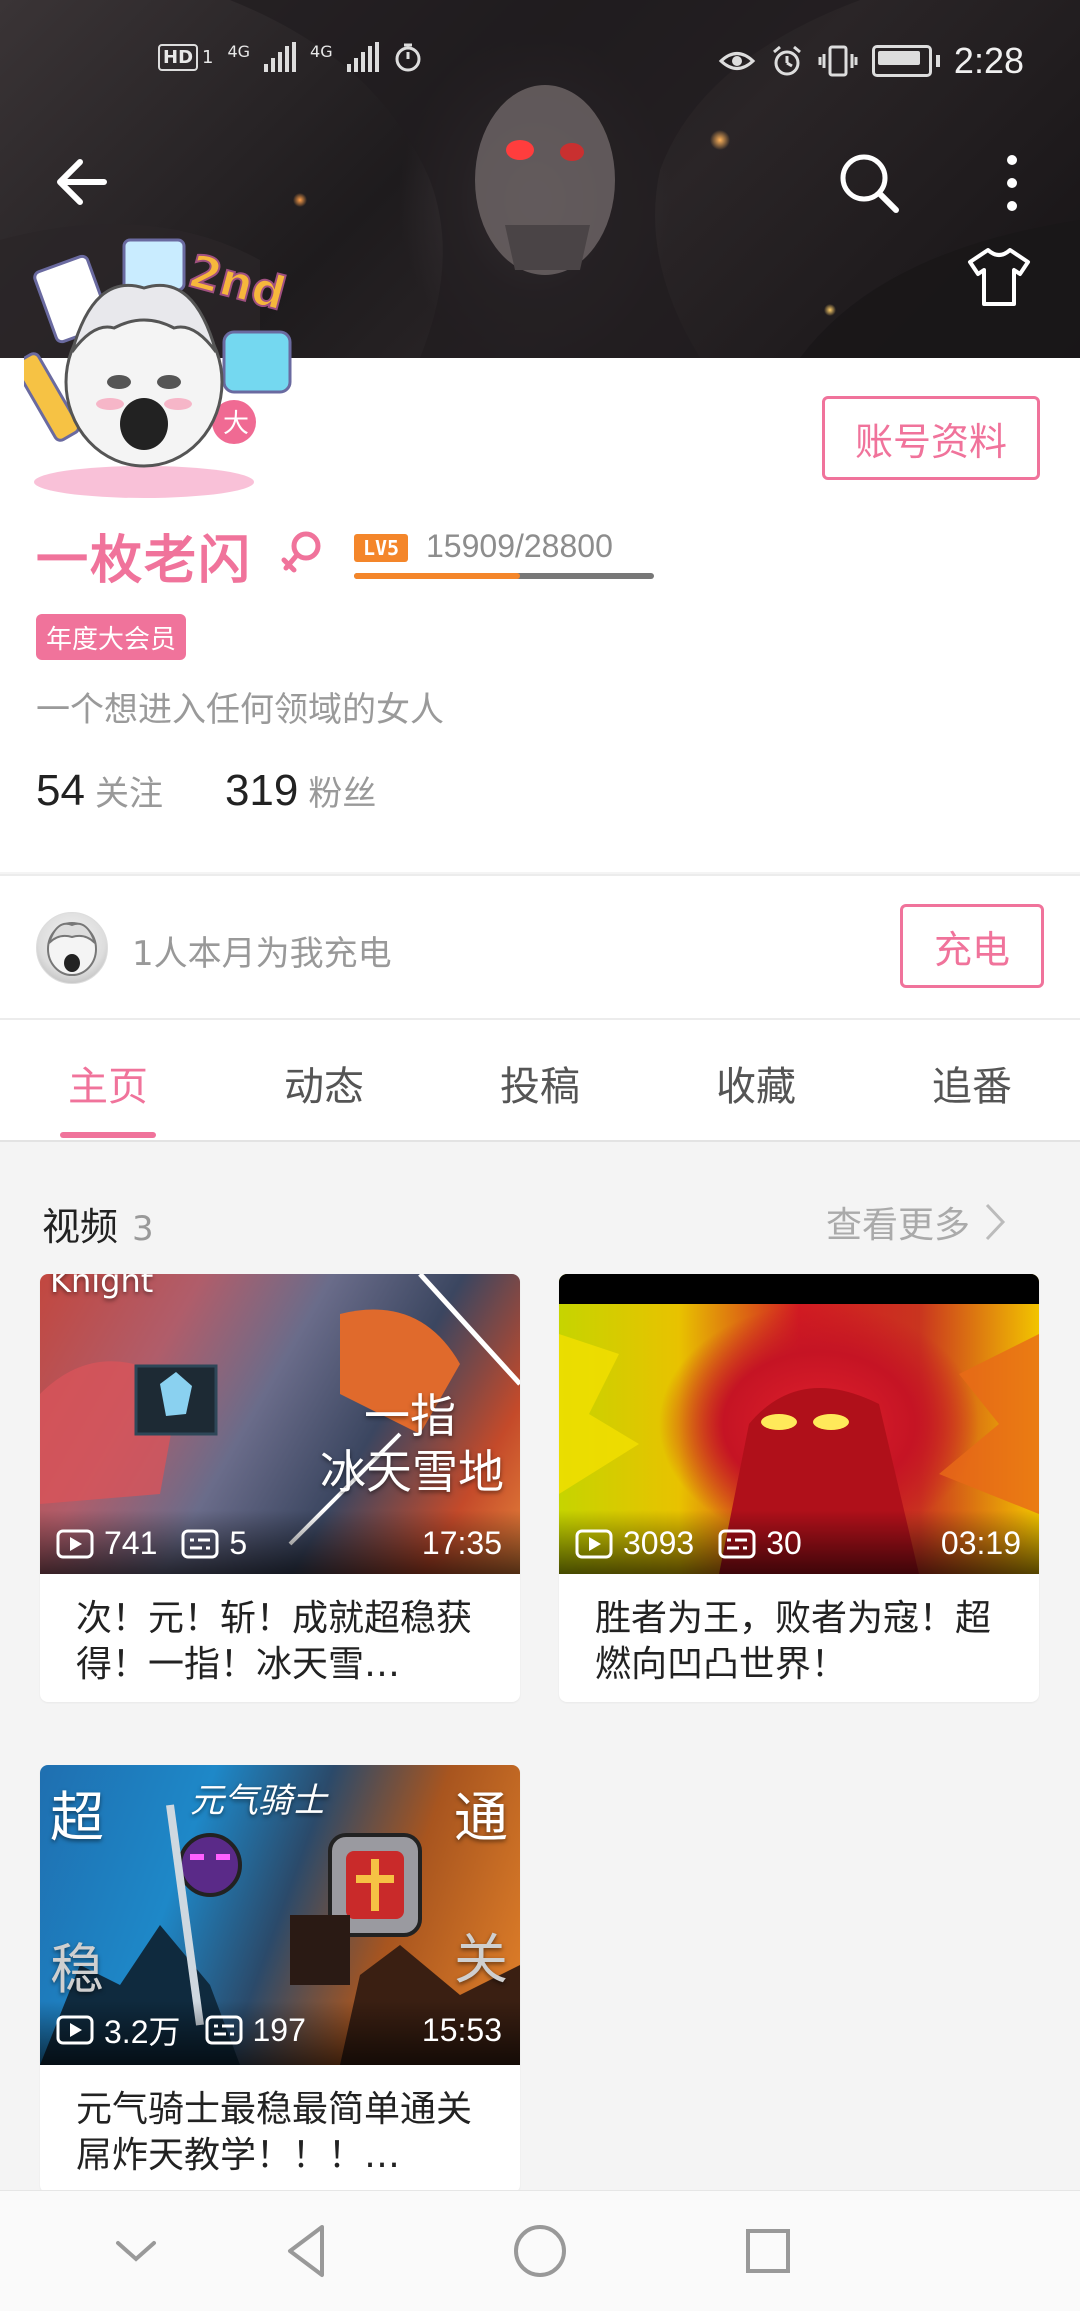 The image size is (1080, 2311). Describe the element at coordinates (437, 576) in the screenshot. I see `level-progress-fill` at that location.